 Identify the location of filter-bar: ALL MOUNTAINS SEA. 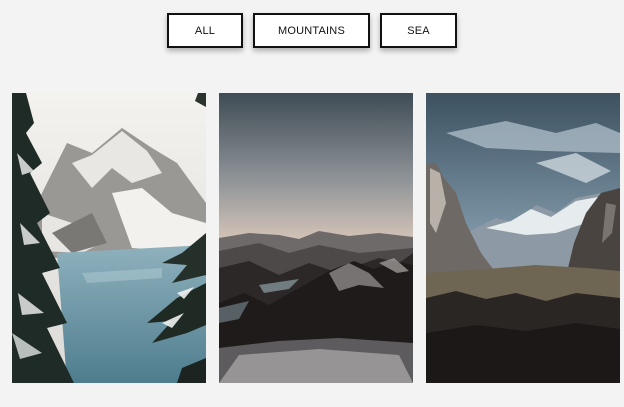
(312, 30).